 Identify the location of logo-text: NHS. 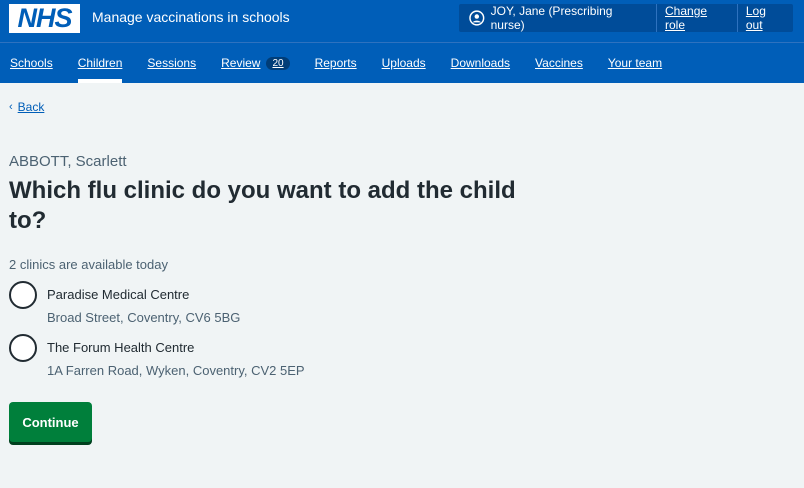
(44, 18).